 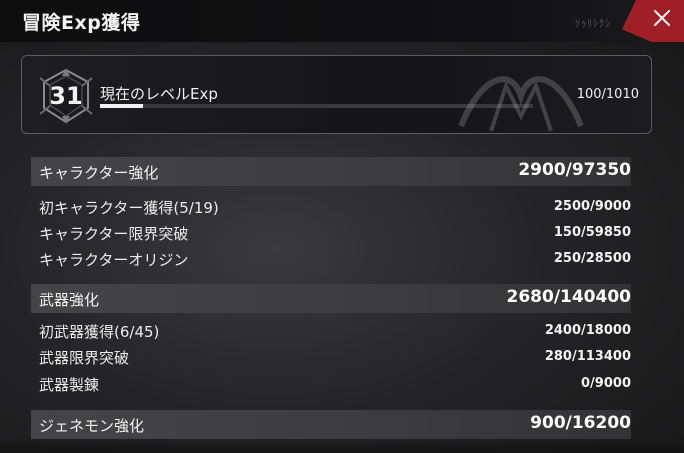 I want to click on section-title: 武器強化, so click(x=69, y=300).